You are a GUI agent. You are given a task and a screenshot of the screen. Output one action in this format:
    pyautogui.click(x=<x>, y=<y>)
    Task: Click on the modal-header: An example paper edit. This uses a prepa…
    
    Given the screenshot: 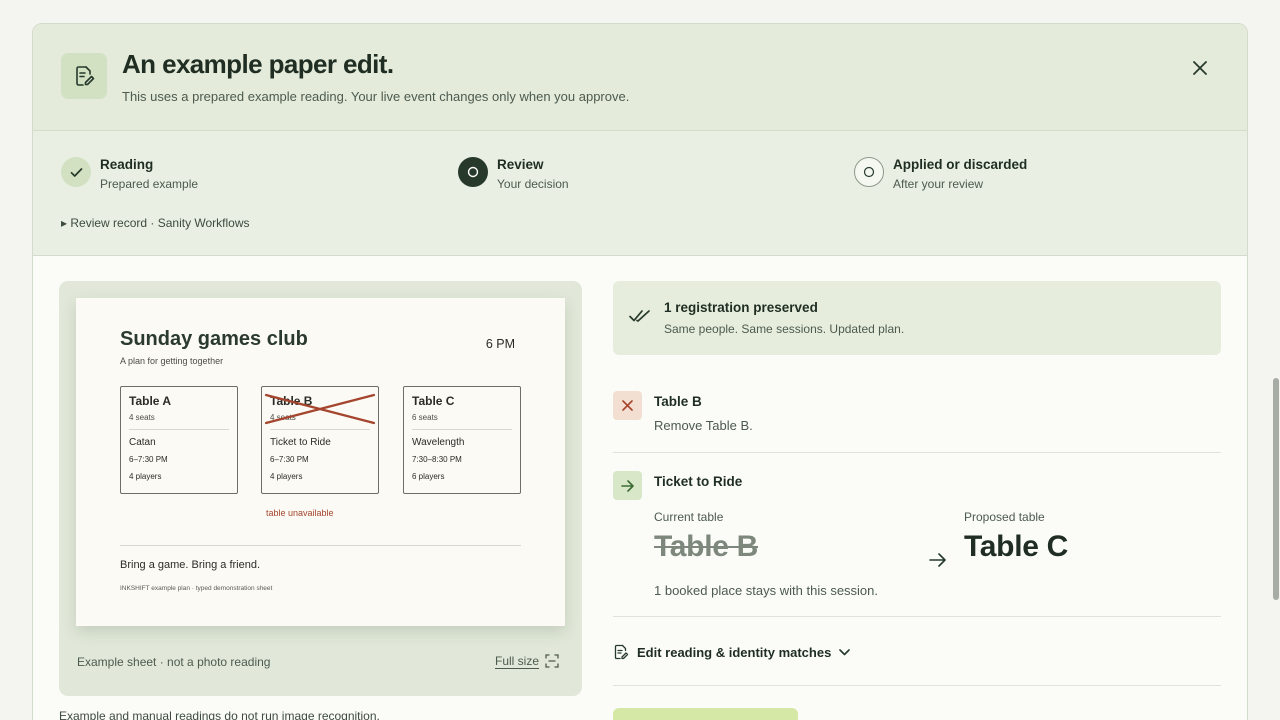 What is the action you would take?
    pyautogui.click(x=640, y=77)
    